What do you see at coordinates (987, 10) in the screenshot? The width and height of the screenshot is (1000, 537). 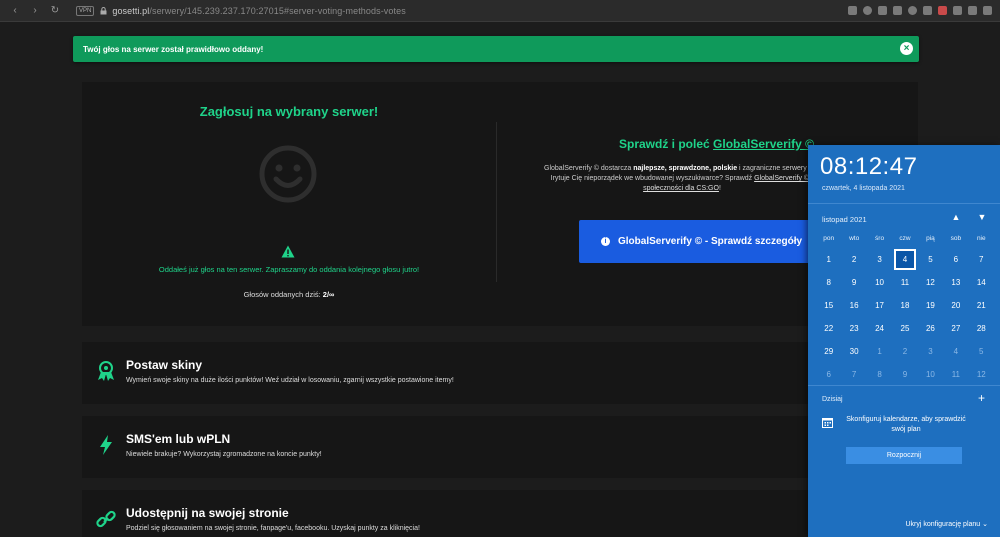 I see `menu-icon` at bounding box center [987, 10].